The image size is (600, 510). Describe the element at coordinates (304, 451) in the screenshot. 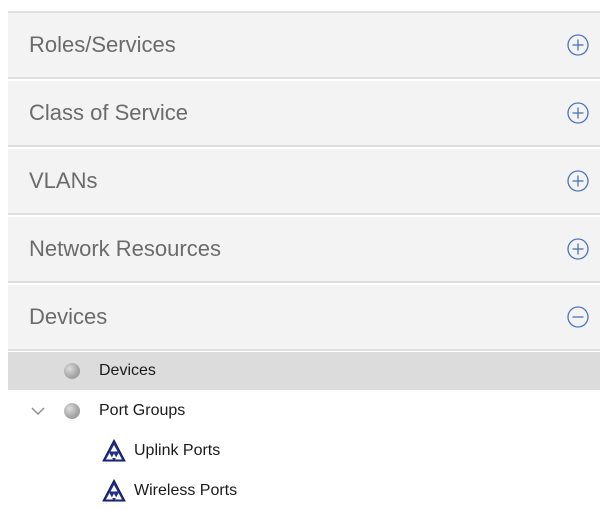

I see `tree-item-uplink-ports: Uplink Ports` at that location.